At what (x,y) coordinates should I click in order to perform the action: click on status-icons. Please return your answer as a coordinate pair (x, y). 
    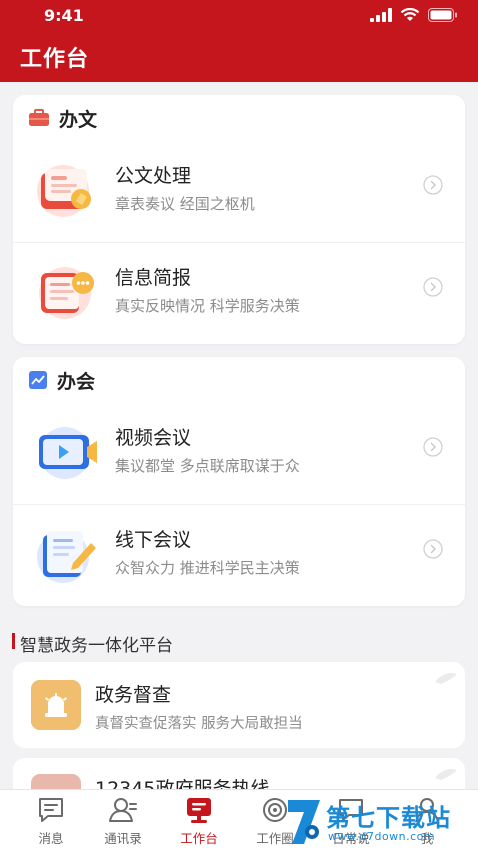
    Looking at the image, I should click on (414, 15).